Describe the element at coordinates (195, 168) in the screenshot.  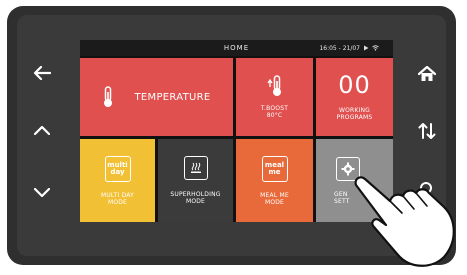
I see `superholding-icon` at that location.